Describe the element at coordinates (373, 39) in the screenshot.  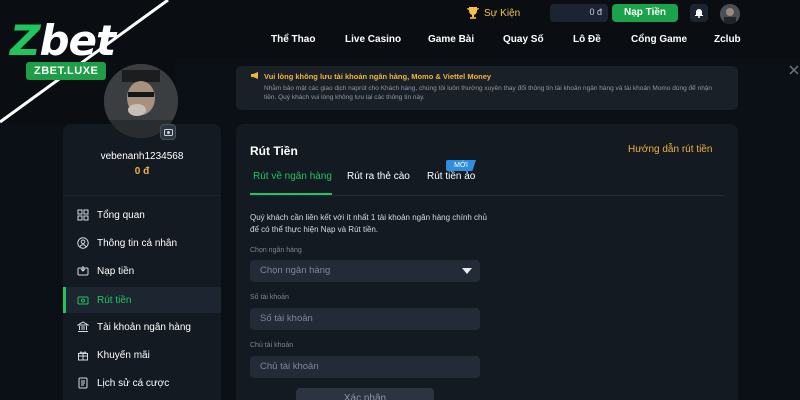
I see `nav-item-live-casino: Live Casino` at that location.